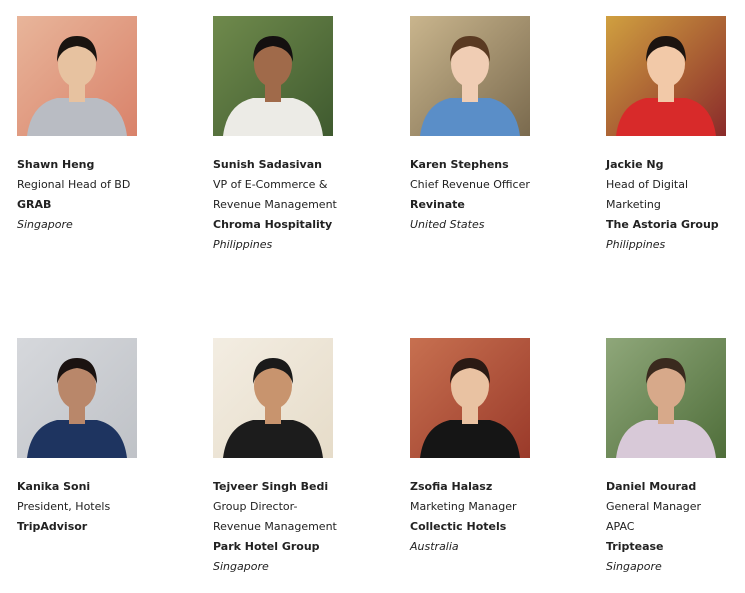  I want to click on speaker-country: United States, so click(447, 224).